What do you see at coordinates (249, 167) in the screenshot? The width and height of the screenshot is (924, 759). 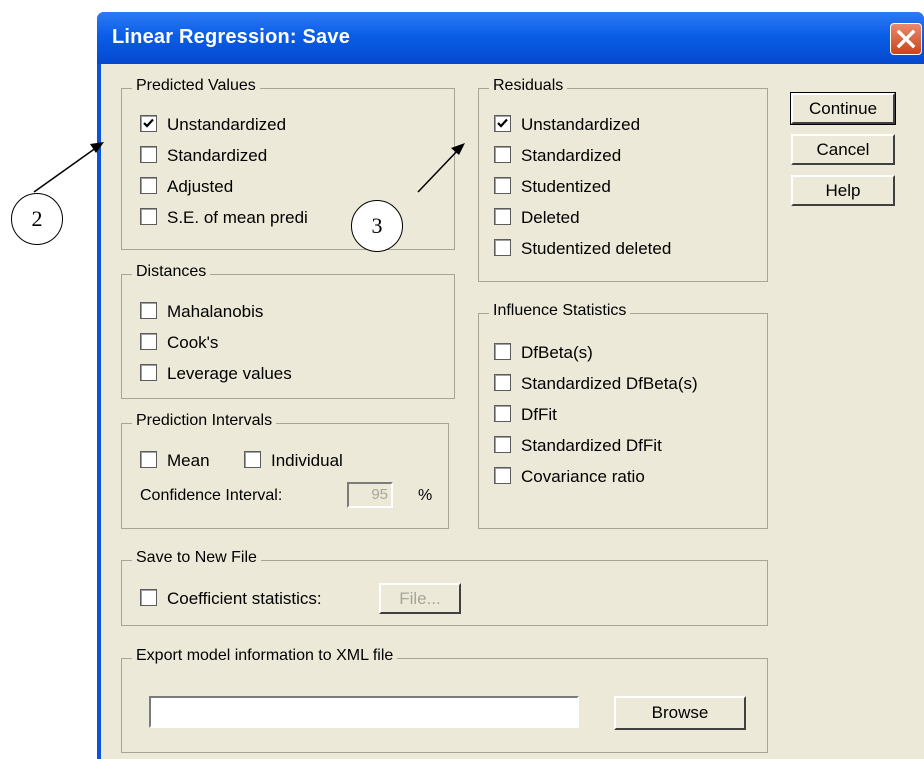 I see `annotation-arrows` at bounding box center [249, 167].